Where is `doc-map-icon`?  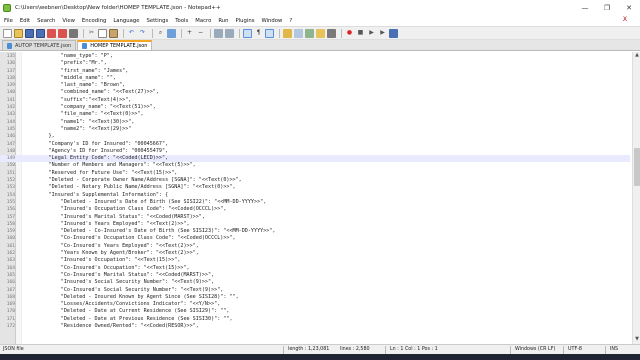 doc-map-icon is located at coordinates (298, 33).